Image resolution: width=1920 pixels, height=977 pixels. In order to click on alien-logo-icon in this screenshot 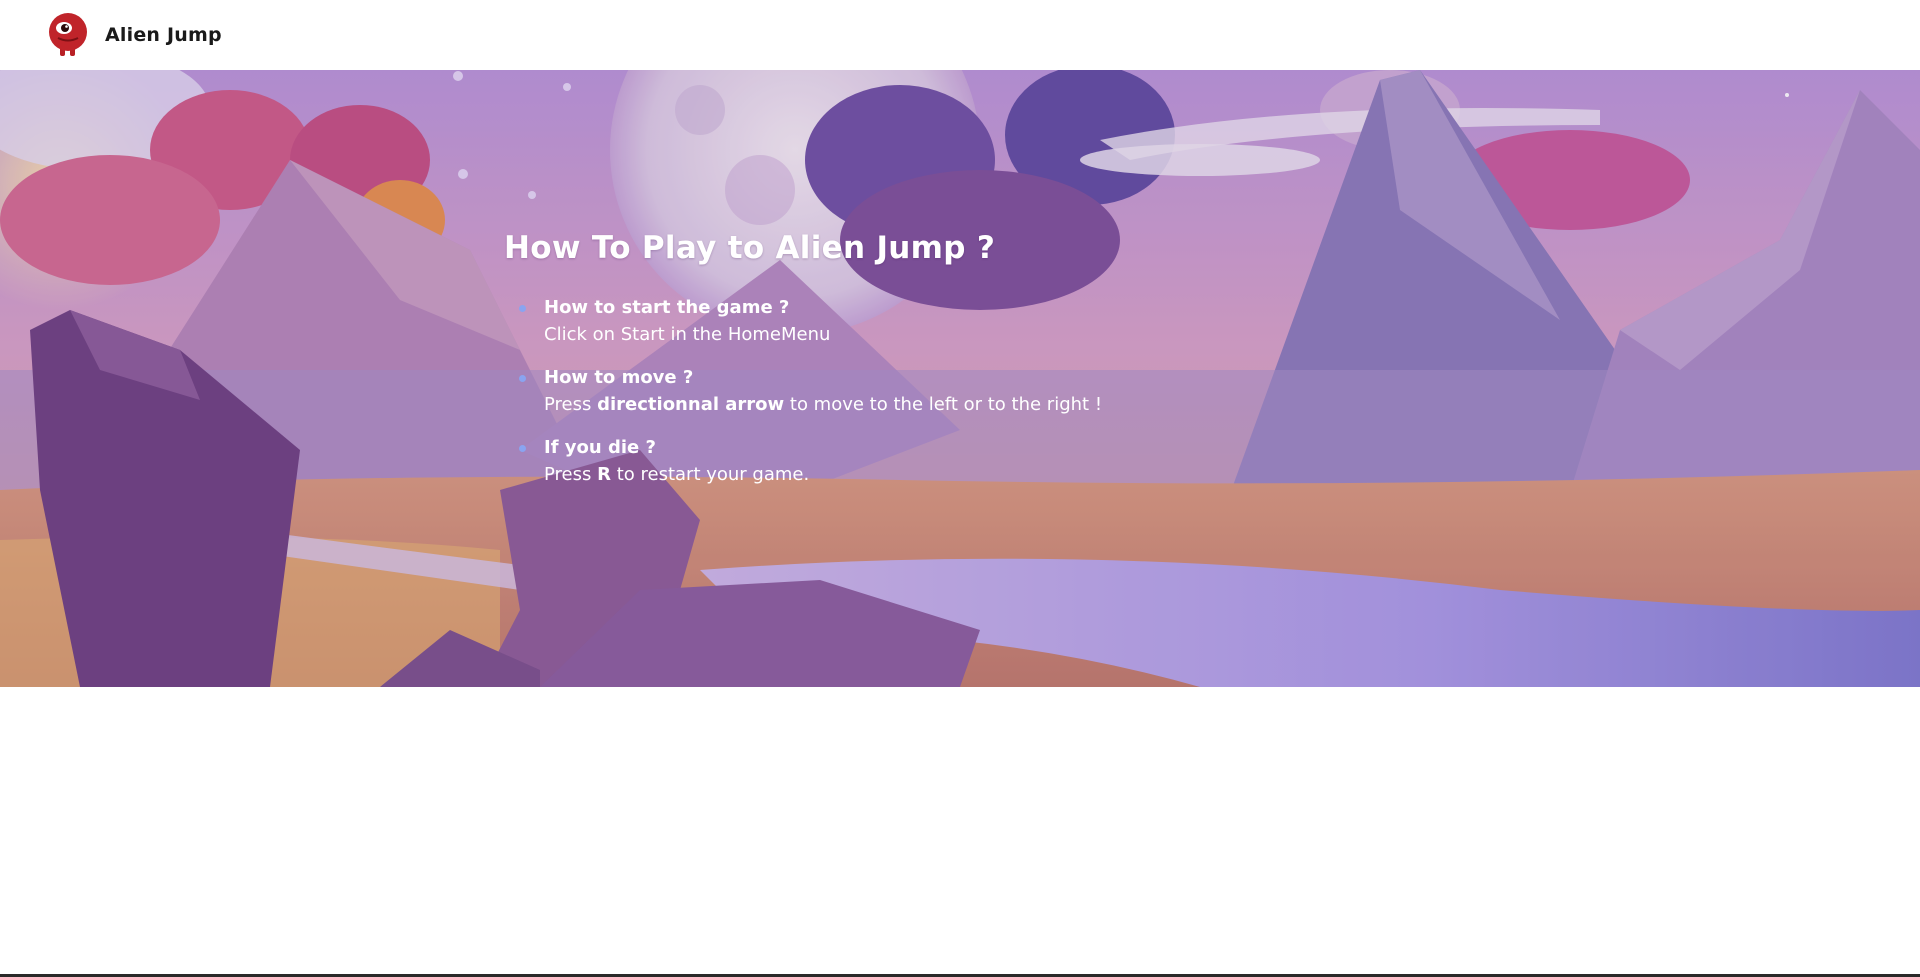, I will do `click(68, 34)`.